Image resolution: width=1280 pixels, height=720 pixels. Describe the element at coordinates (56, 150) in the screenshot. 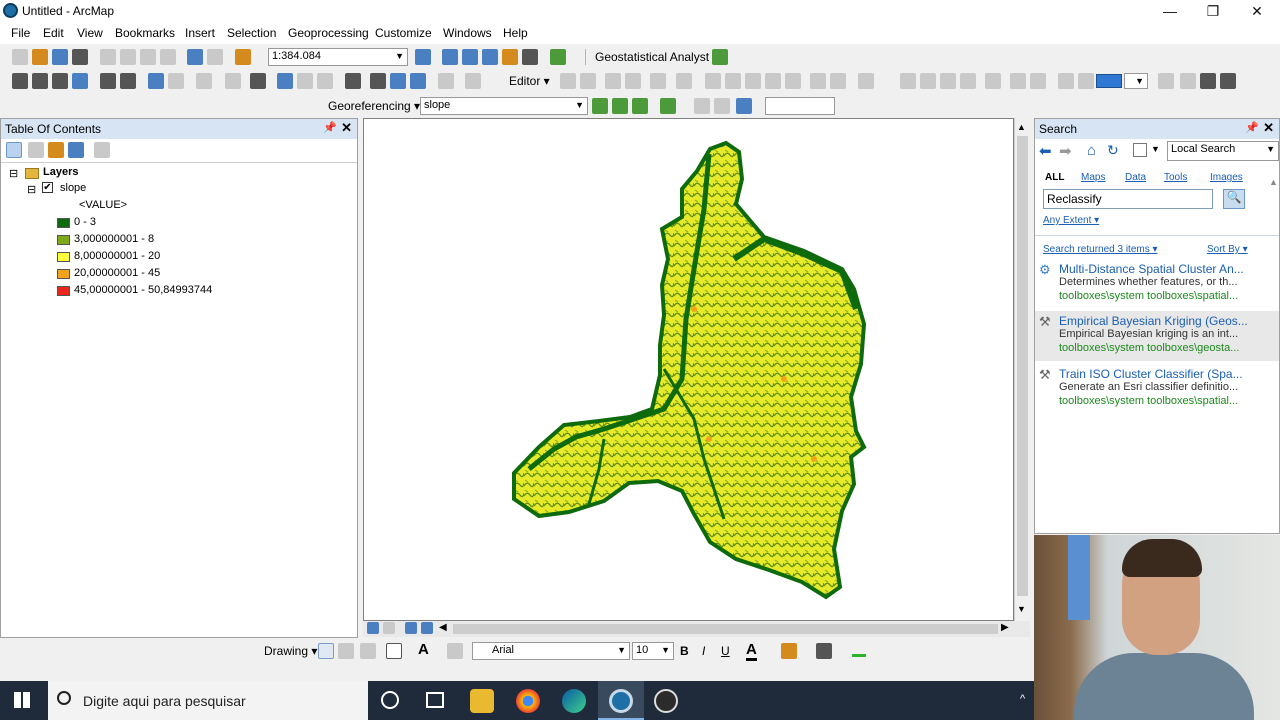

I see `list-by-visibility-icon` at that location.